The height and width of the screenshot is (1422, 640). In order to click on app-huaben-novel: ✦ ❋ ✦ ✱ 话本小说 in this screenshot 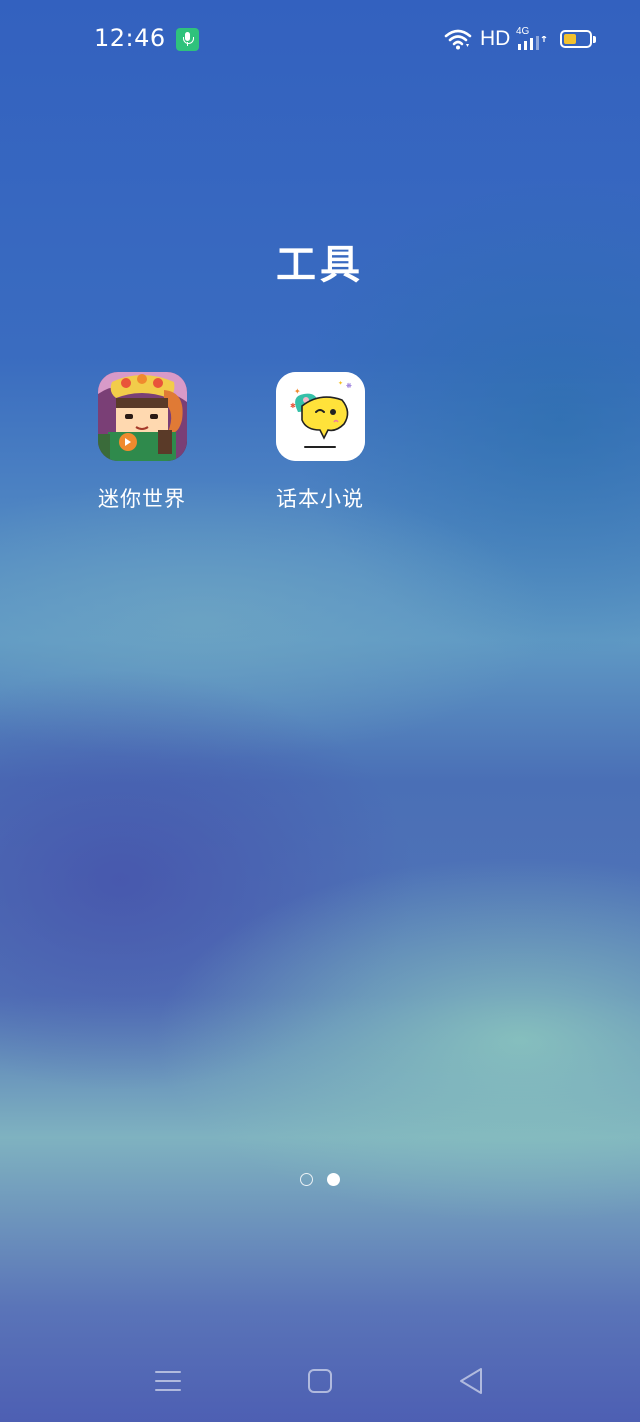, I will do `click(320, 442)`.